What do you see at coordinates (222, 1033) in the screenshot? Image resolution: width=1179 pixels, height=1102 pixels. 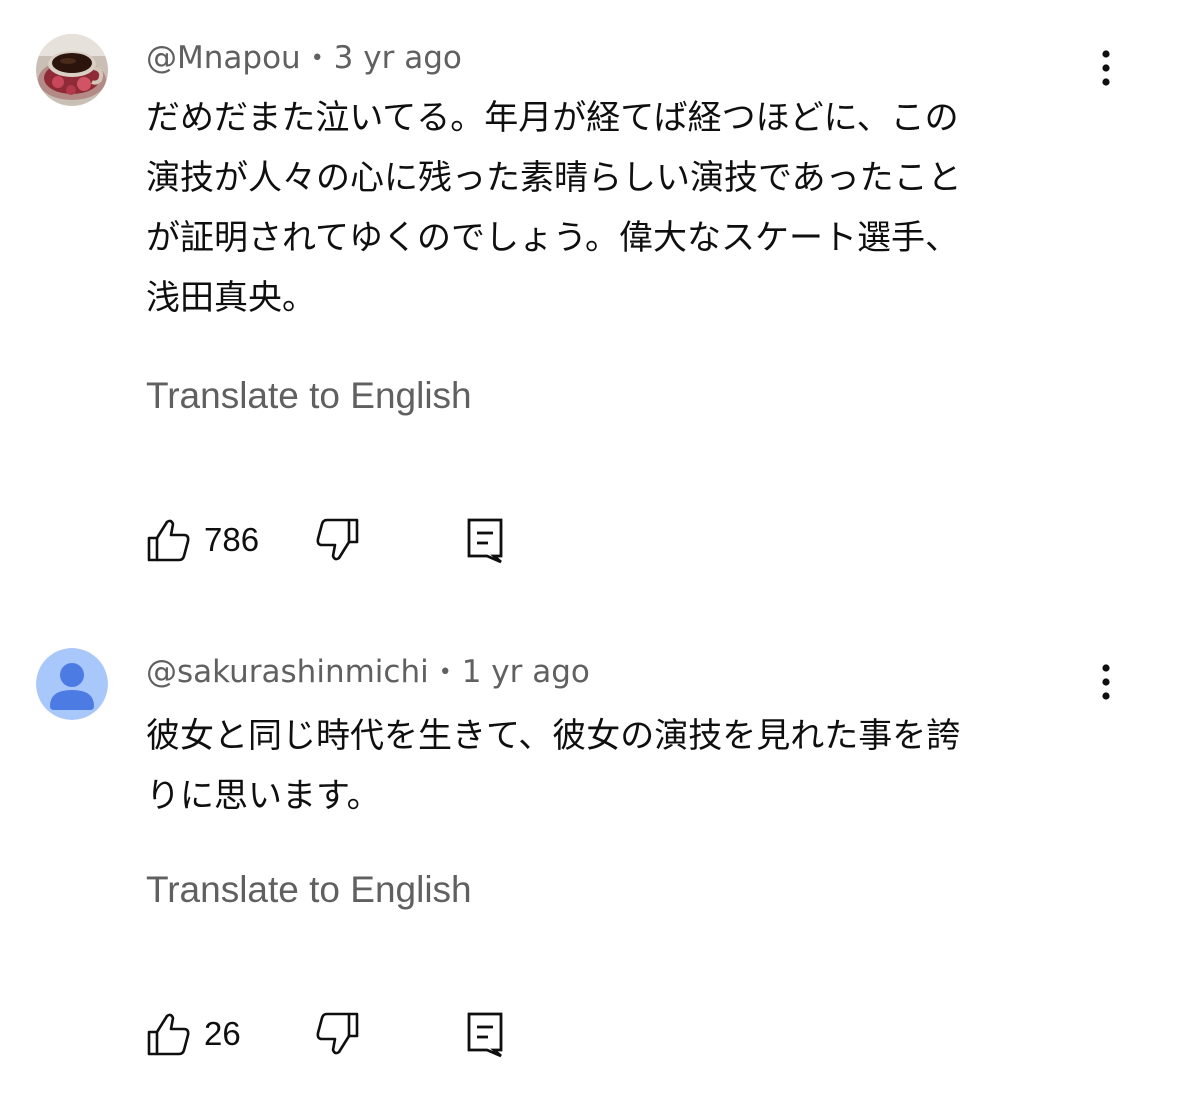 I see `like-count: 26` at bounding box center [222, 1033].